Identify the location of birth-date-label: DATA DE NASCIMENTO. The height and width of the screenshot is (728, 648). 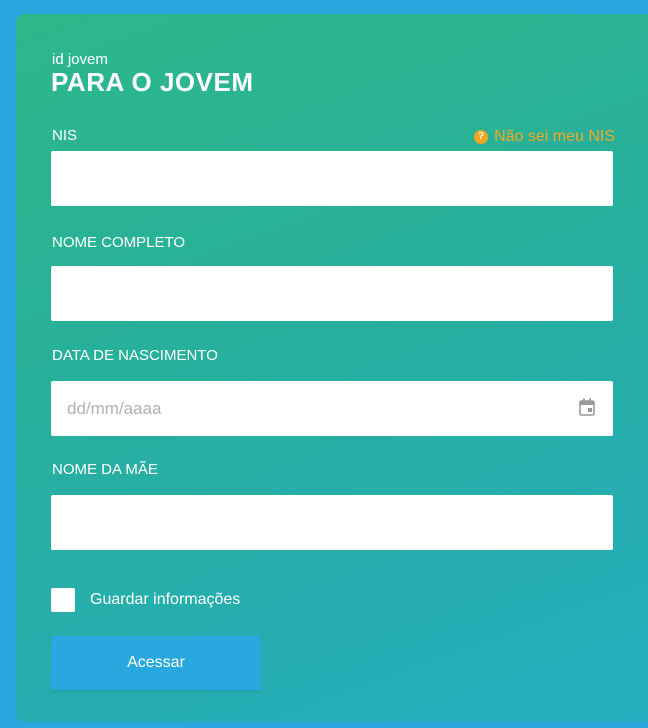
(135, 355).